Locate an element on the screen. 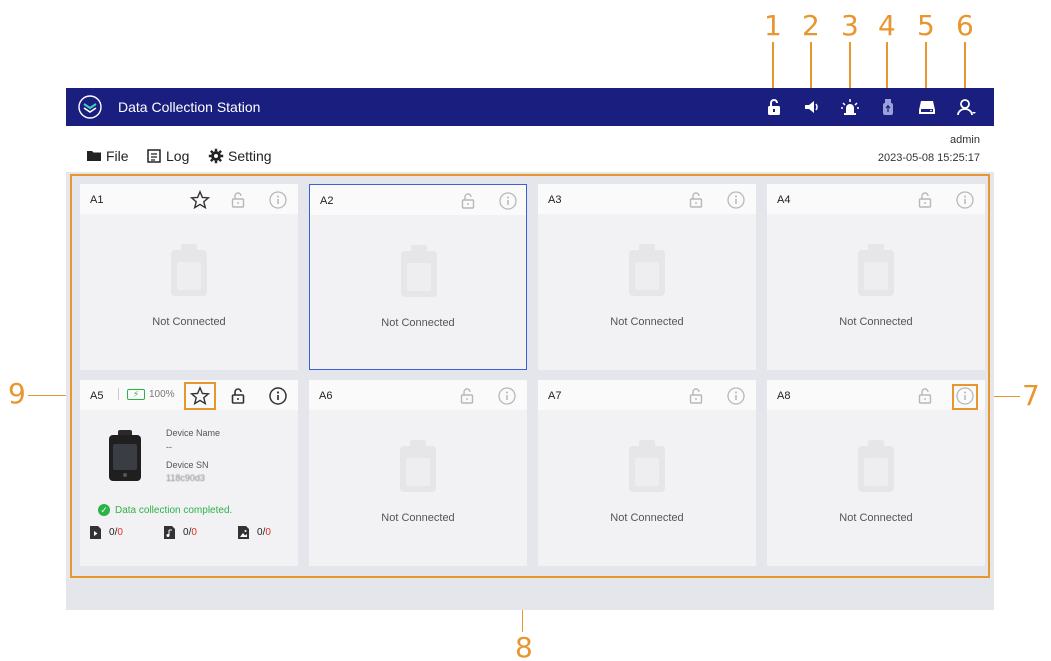  slot-card-a2: A2 Not Connected is located at coordinates (418, 277).